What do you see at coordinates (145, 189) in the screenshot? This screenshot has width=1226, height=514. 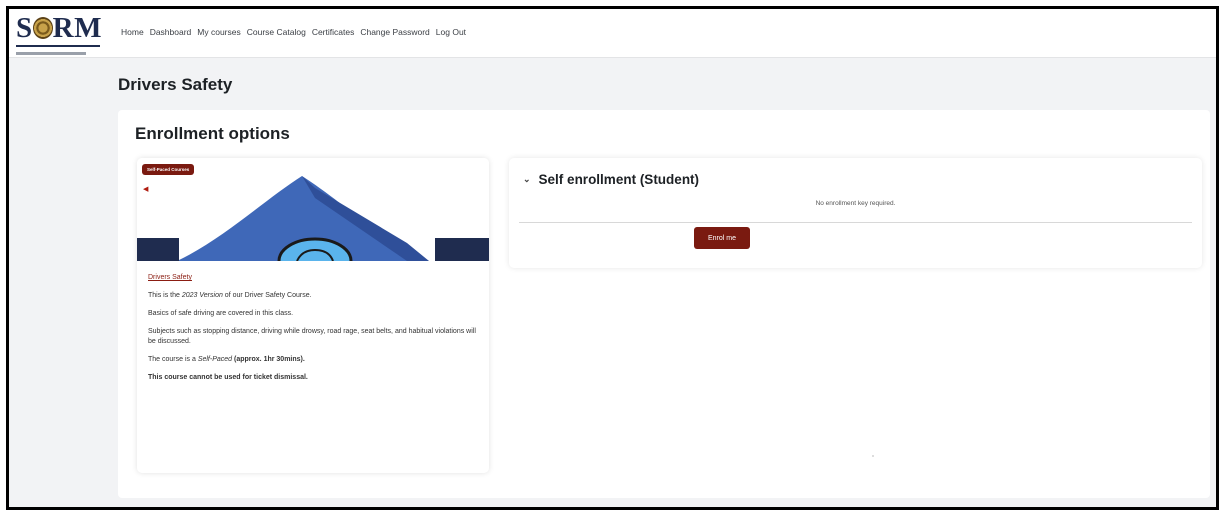 I see `speaker-icon: ◀` at bounding box center [145, 189].